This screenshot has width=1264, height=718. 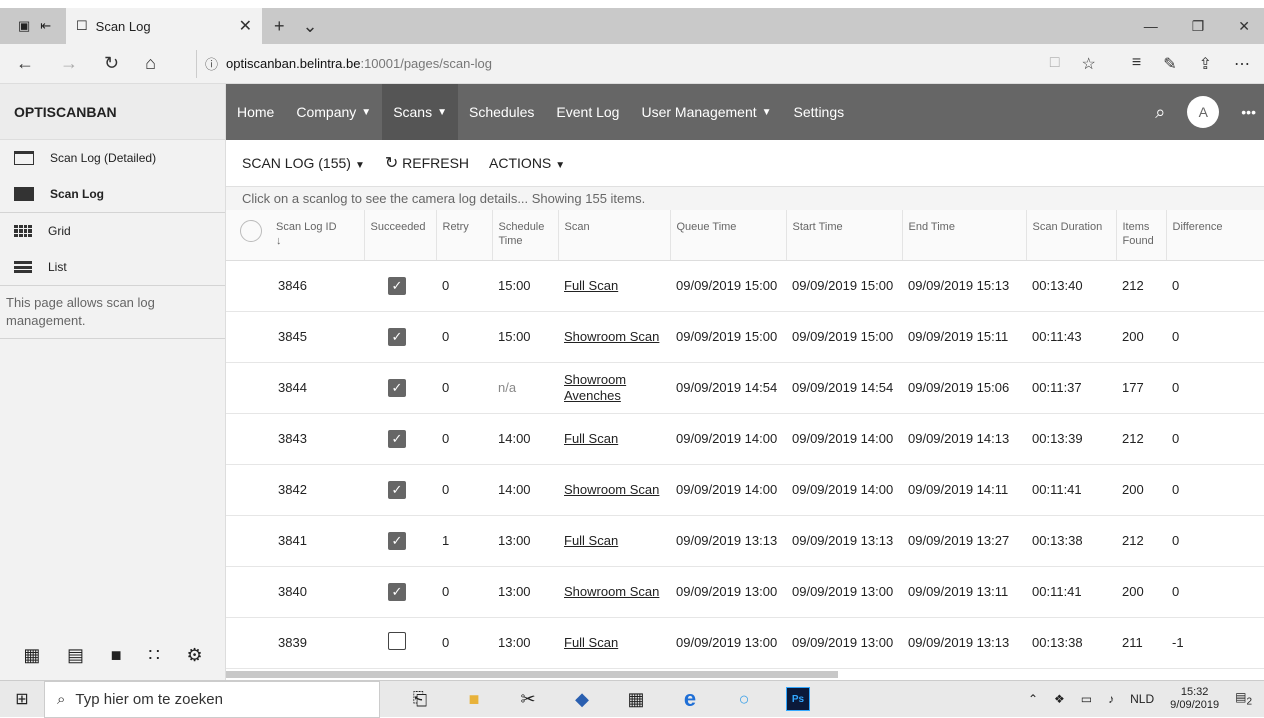 I want to click on search-icon: ⌕, so click(x=1160, y=112).